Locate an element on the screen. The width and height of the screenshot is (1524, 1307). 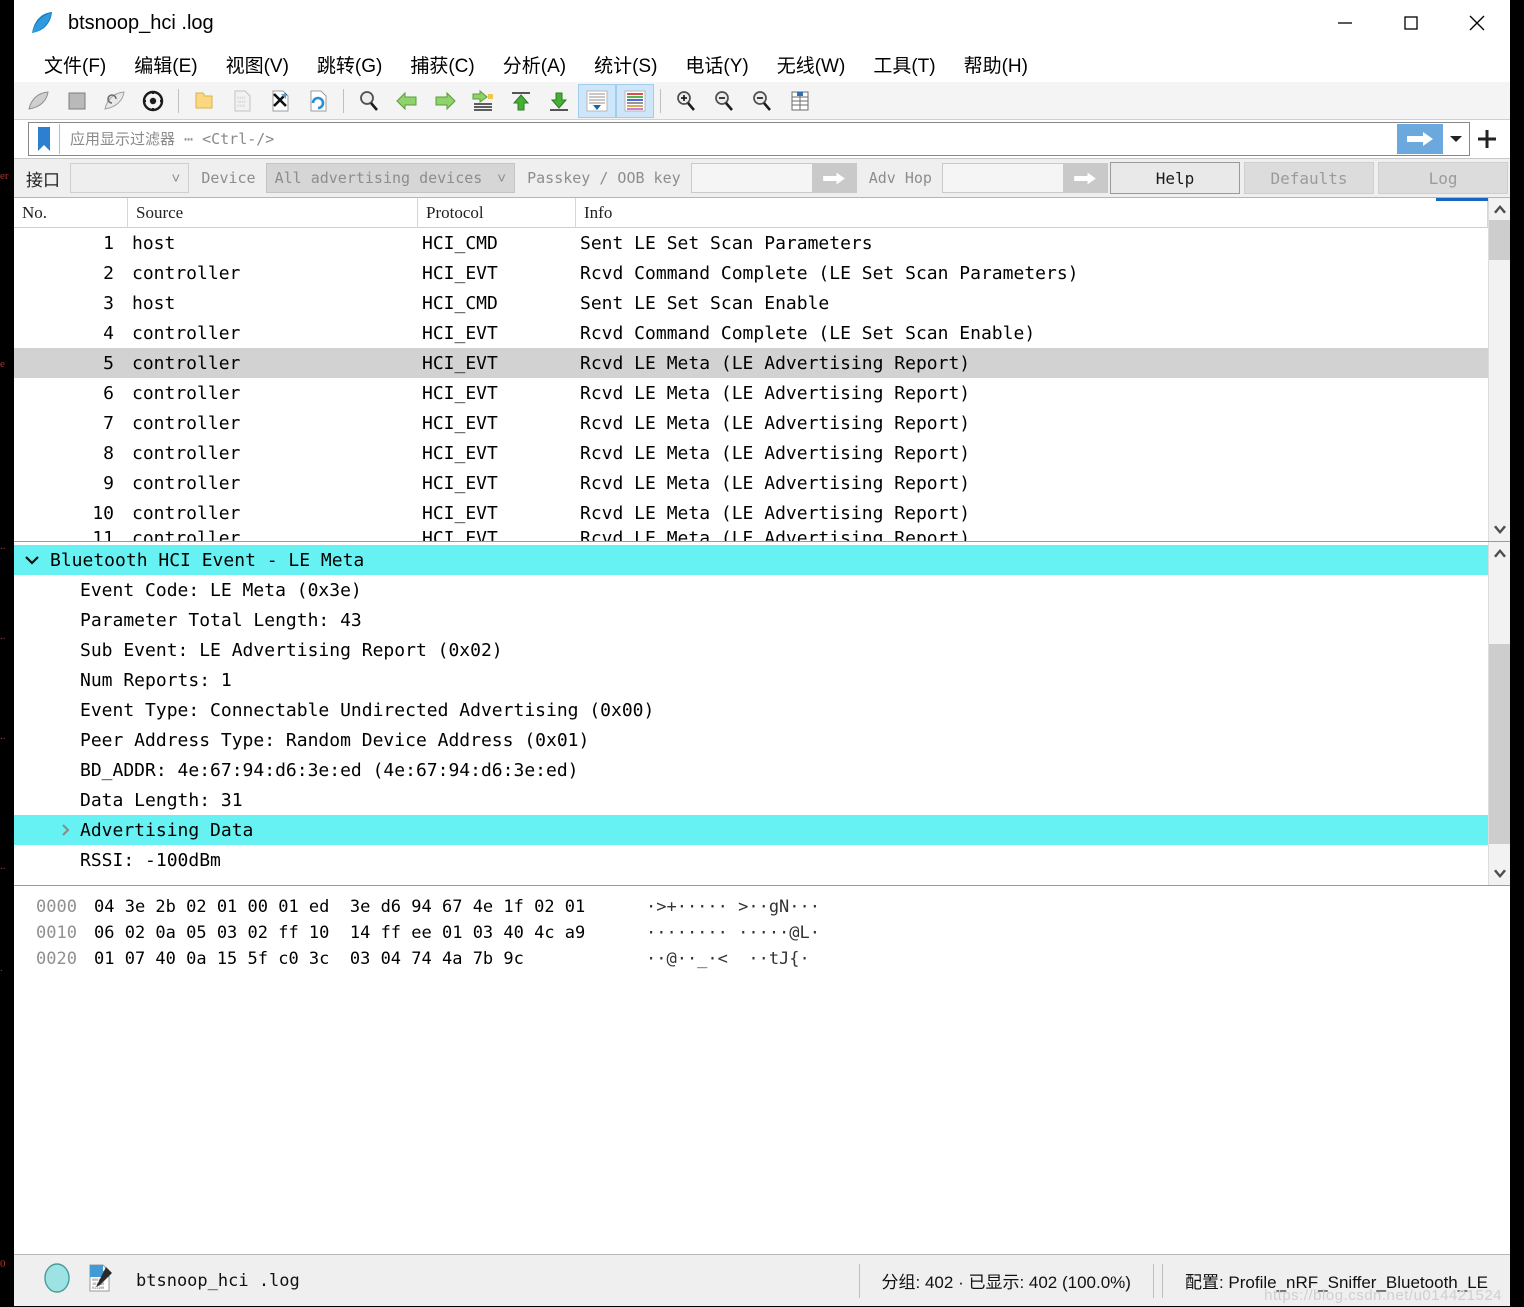
display-filter-box is located at coordinates (749, 139).